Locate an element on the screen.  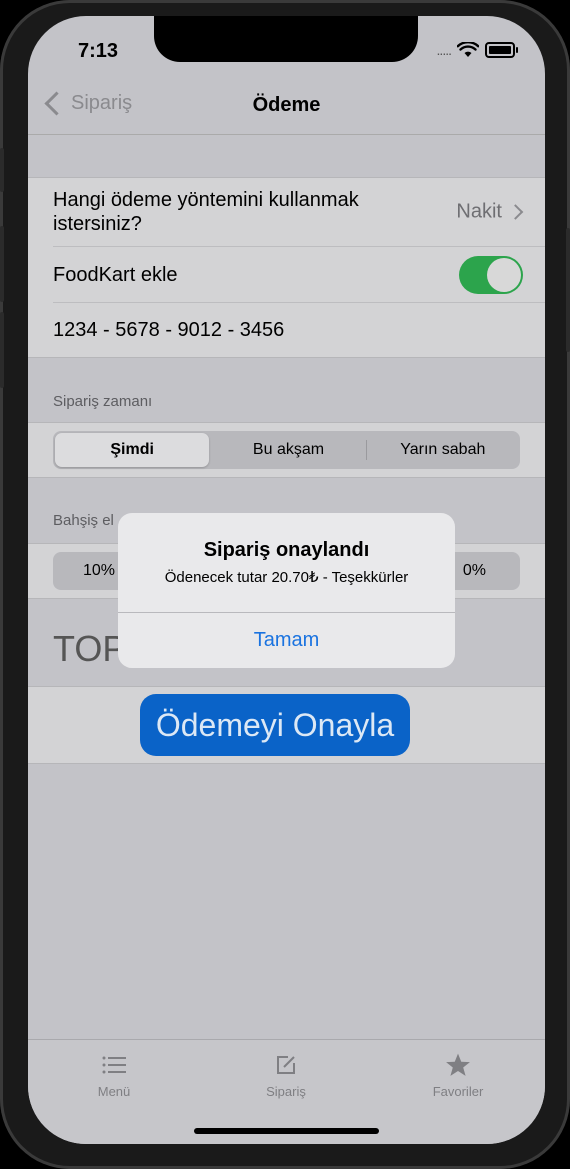
tab-bar: Menü Sipariş Favoriler is located at coordinates (286, 1091).